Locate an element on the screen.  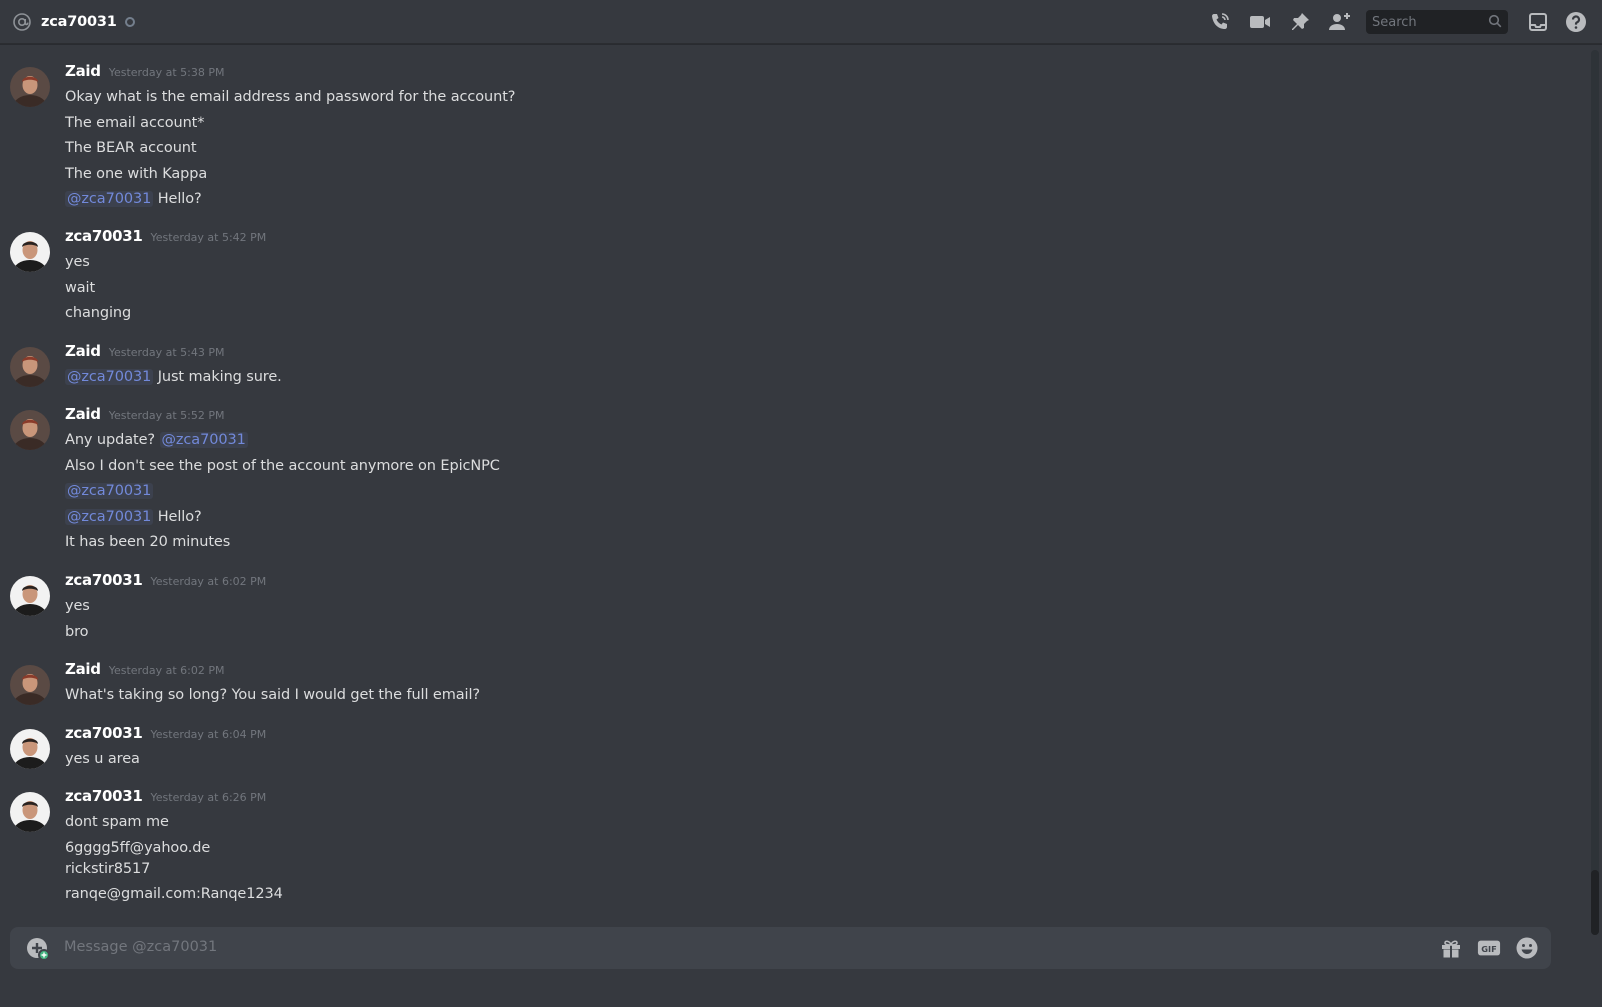
message-text: bro is located at coordinates (77, 632).